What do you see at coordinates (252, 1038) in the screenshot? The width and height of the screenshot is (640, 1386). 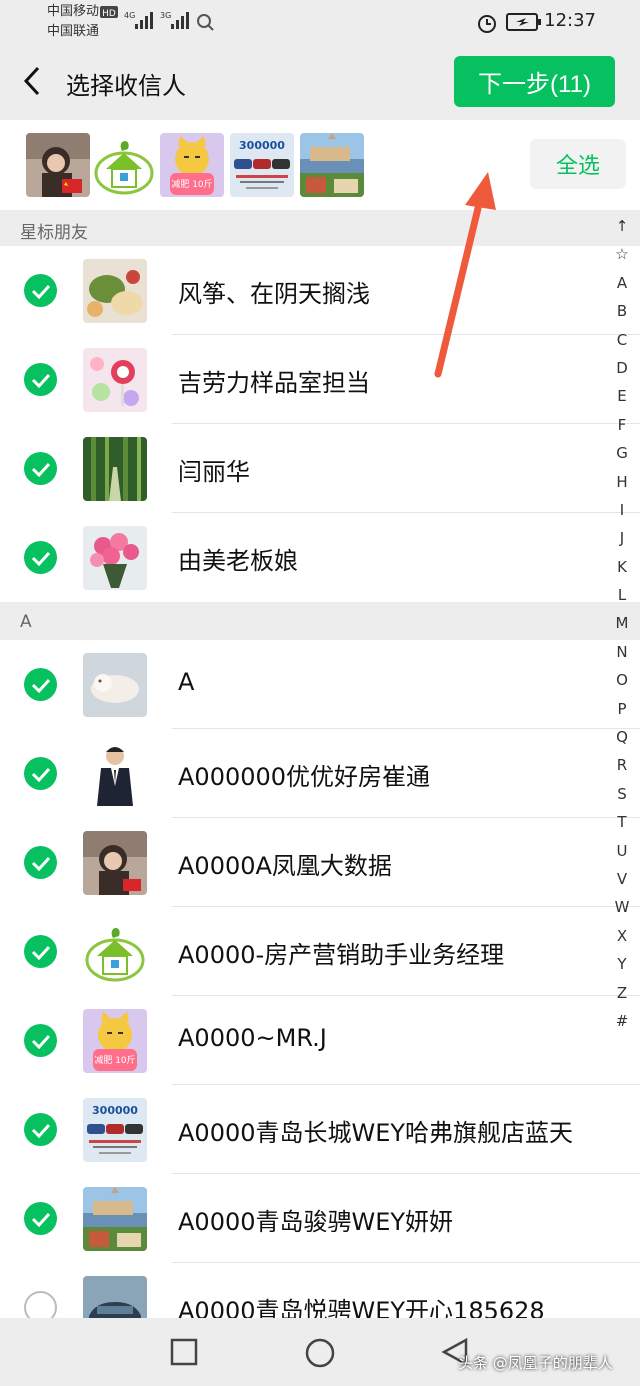 I see `contact-name: A0000~MR.J` at bounding box center [252, 1038].